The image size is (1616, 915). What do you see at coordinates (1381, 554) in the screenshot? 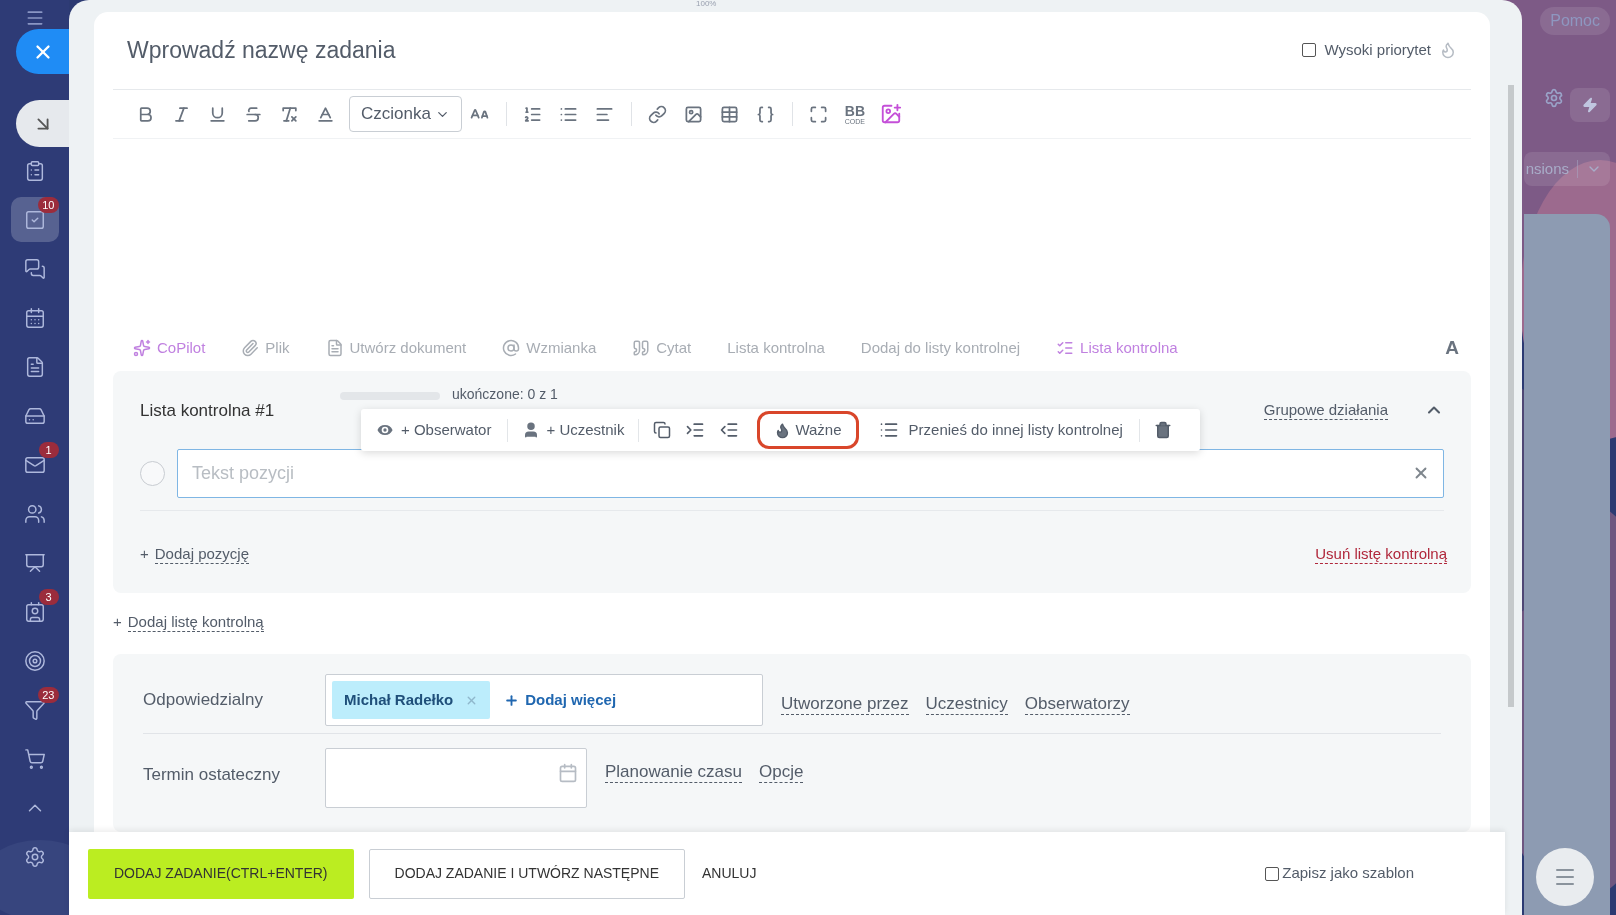
I see `delete-checklist-link: Usuń listę kontrolną` at bounding box center [1381, 554].